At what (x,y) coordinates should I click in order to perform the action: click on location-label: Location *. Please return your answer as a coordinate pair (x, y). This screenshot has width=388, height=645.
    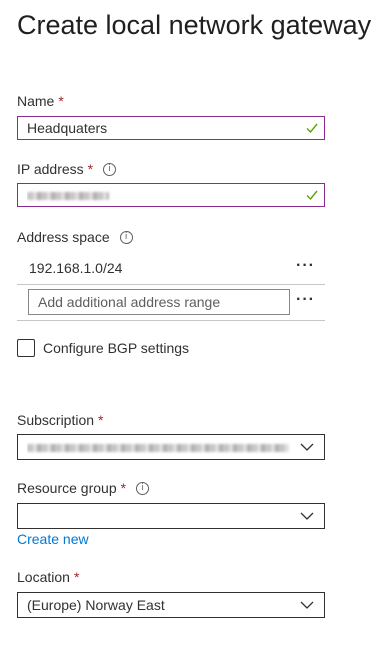
    Looking at the image, I should click on (48, 577).